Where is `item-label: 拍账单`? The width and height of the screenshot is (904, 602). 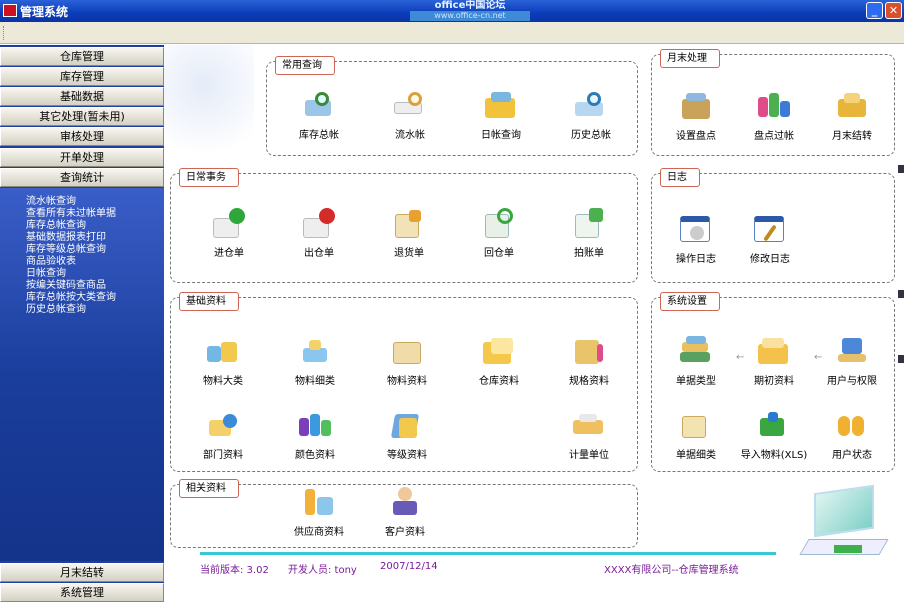
item-label: 拍账单 is located at coordinates (589, 253).